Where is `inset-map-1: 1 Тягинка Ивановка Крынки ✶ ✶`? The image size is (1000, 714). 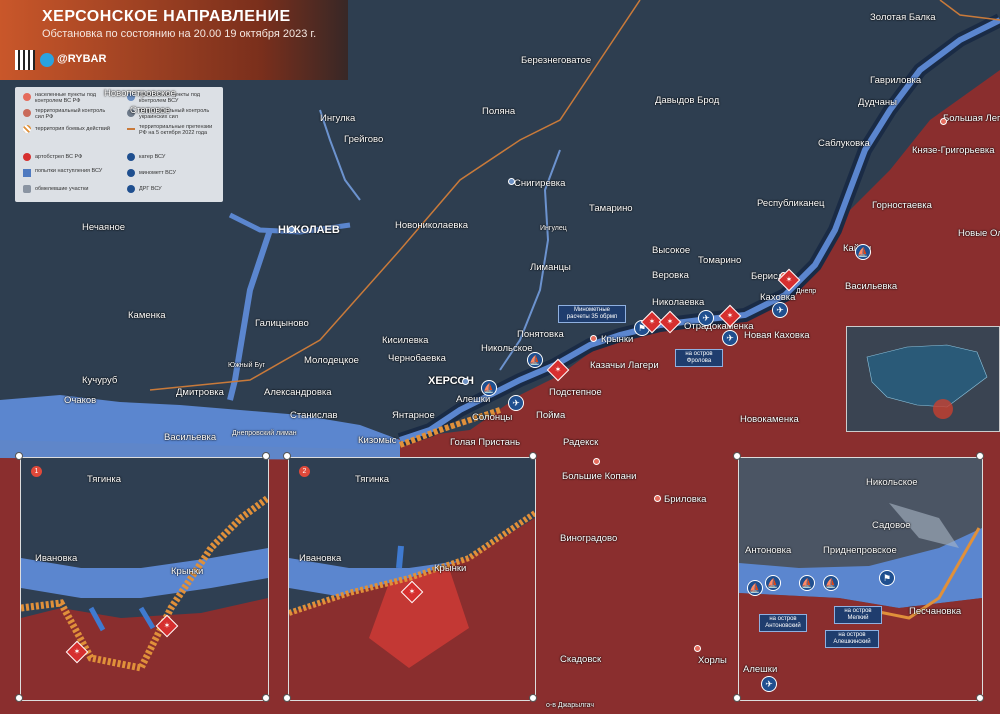
inset-map-1: 1 Тягинка Ивановка Крынки ✶ ✶ is located at coordinates (144, 579).